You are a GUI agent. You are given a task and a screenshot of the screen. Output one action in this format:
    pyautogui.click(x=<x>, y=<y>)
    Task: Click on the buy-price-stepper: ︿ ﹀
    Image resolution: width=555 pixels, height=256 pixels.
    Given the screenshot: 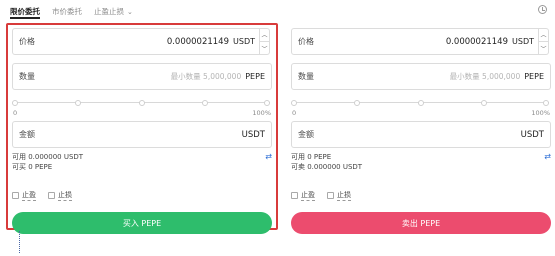 What is the action you would take?
    pyautogui.click(x=264, y=41)
    